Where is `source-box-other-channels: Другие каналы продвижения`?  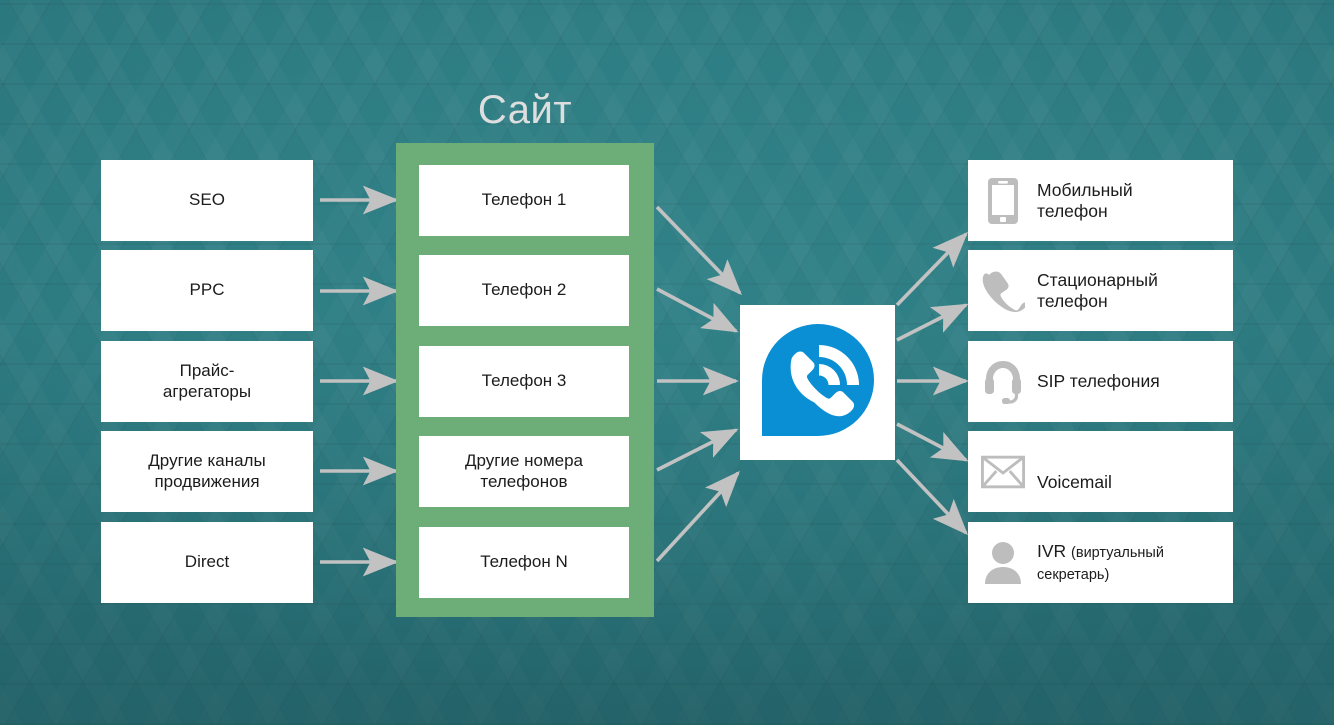 source-box-other-channels: Другие каналы продвижения is located at coordinates (207, 471).